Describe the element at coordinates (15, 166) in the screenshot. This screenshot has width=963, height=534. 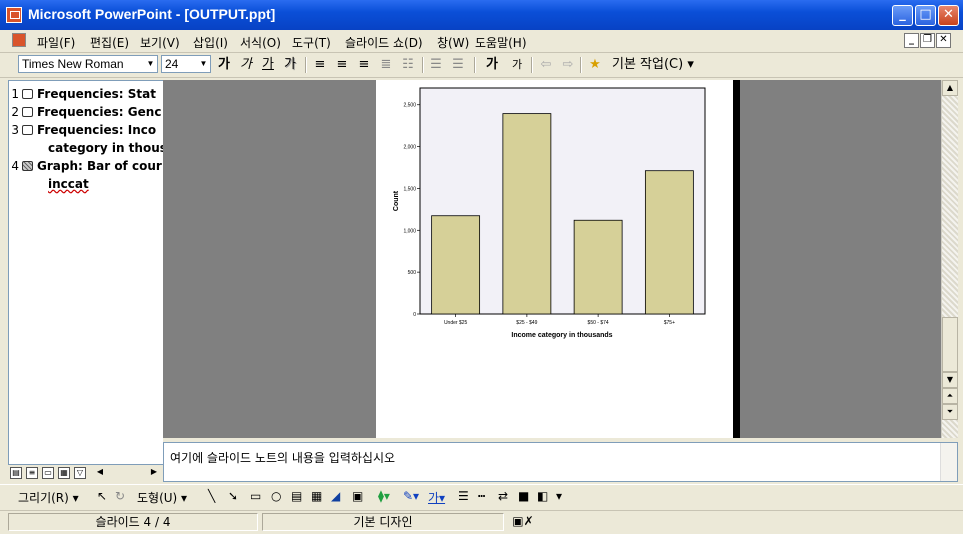
I see `slide-number: 4` at that location.